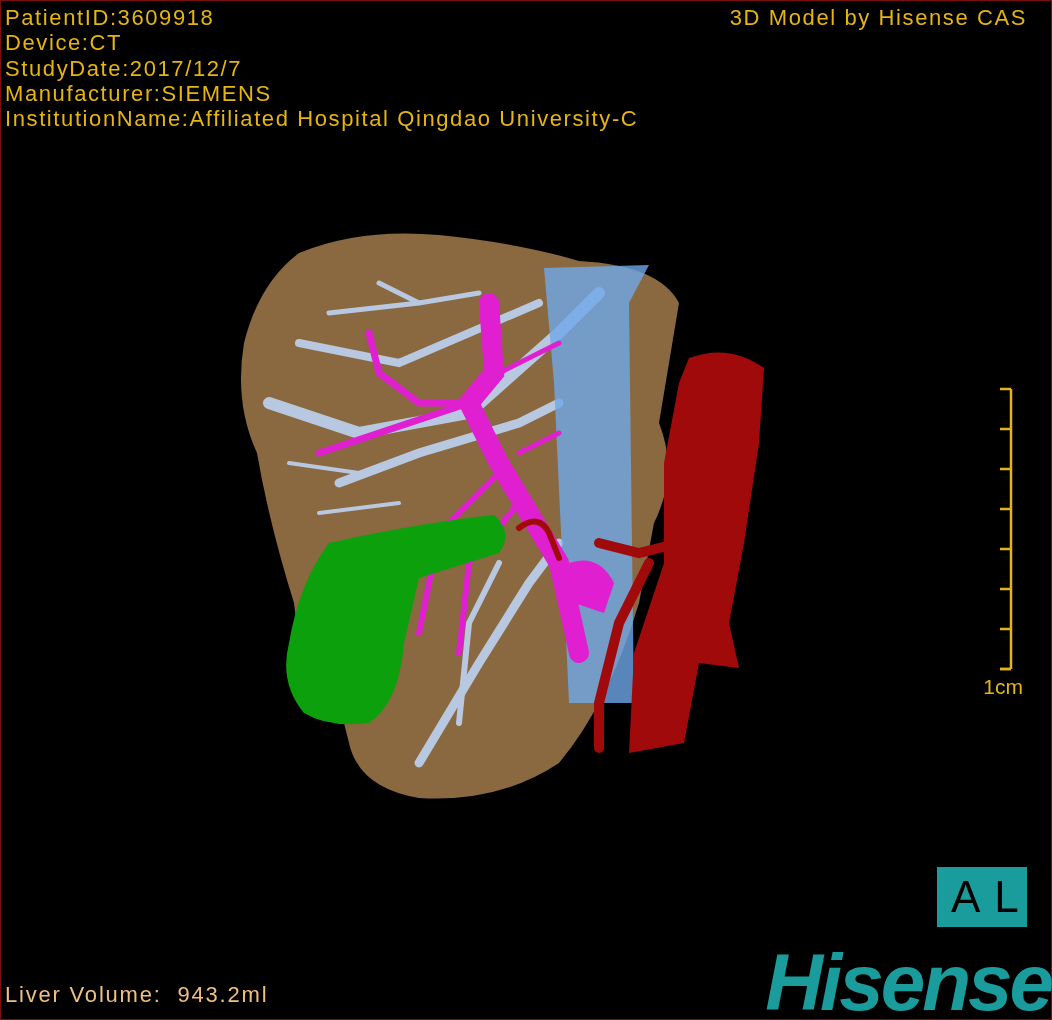 This screenshot has height=1020, width=1052. Describe the element at coordinates (1003, 687) in the screenshot. I see `scale-label: 1cm` at that location.